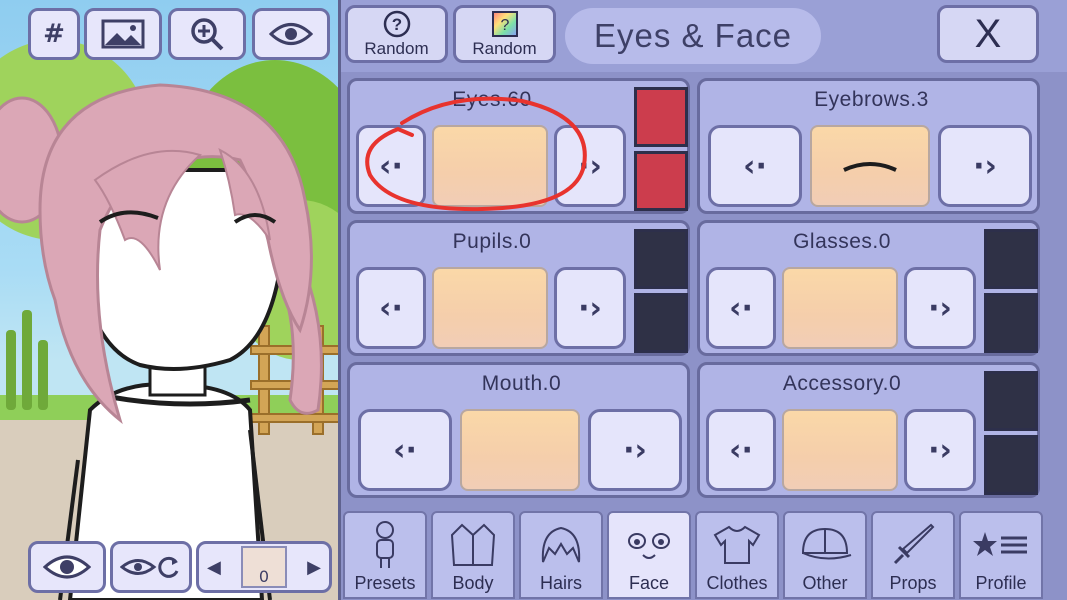 This screenshot has width=1067, height=600. Describe the element at coordinates (871, 99) in the screenshot. I see `feature-label: Eyebrows.3` at that location.